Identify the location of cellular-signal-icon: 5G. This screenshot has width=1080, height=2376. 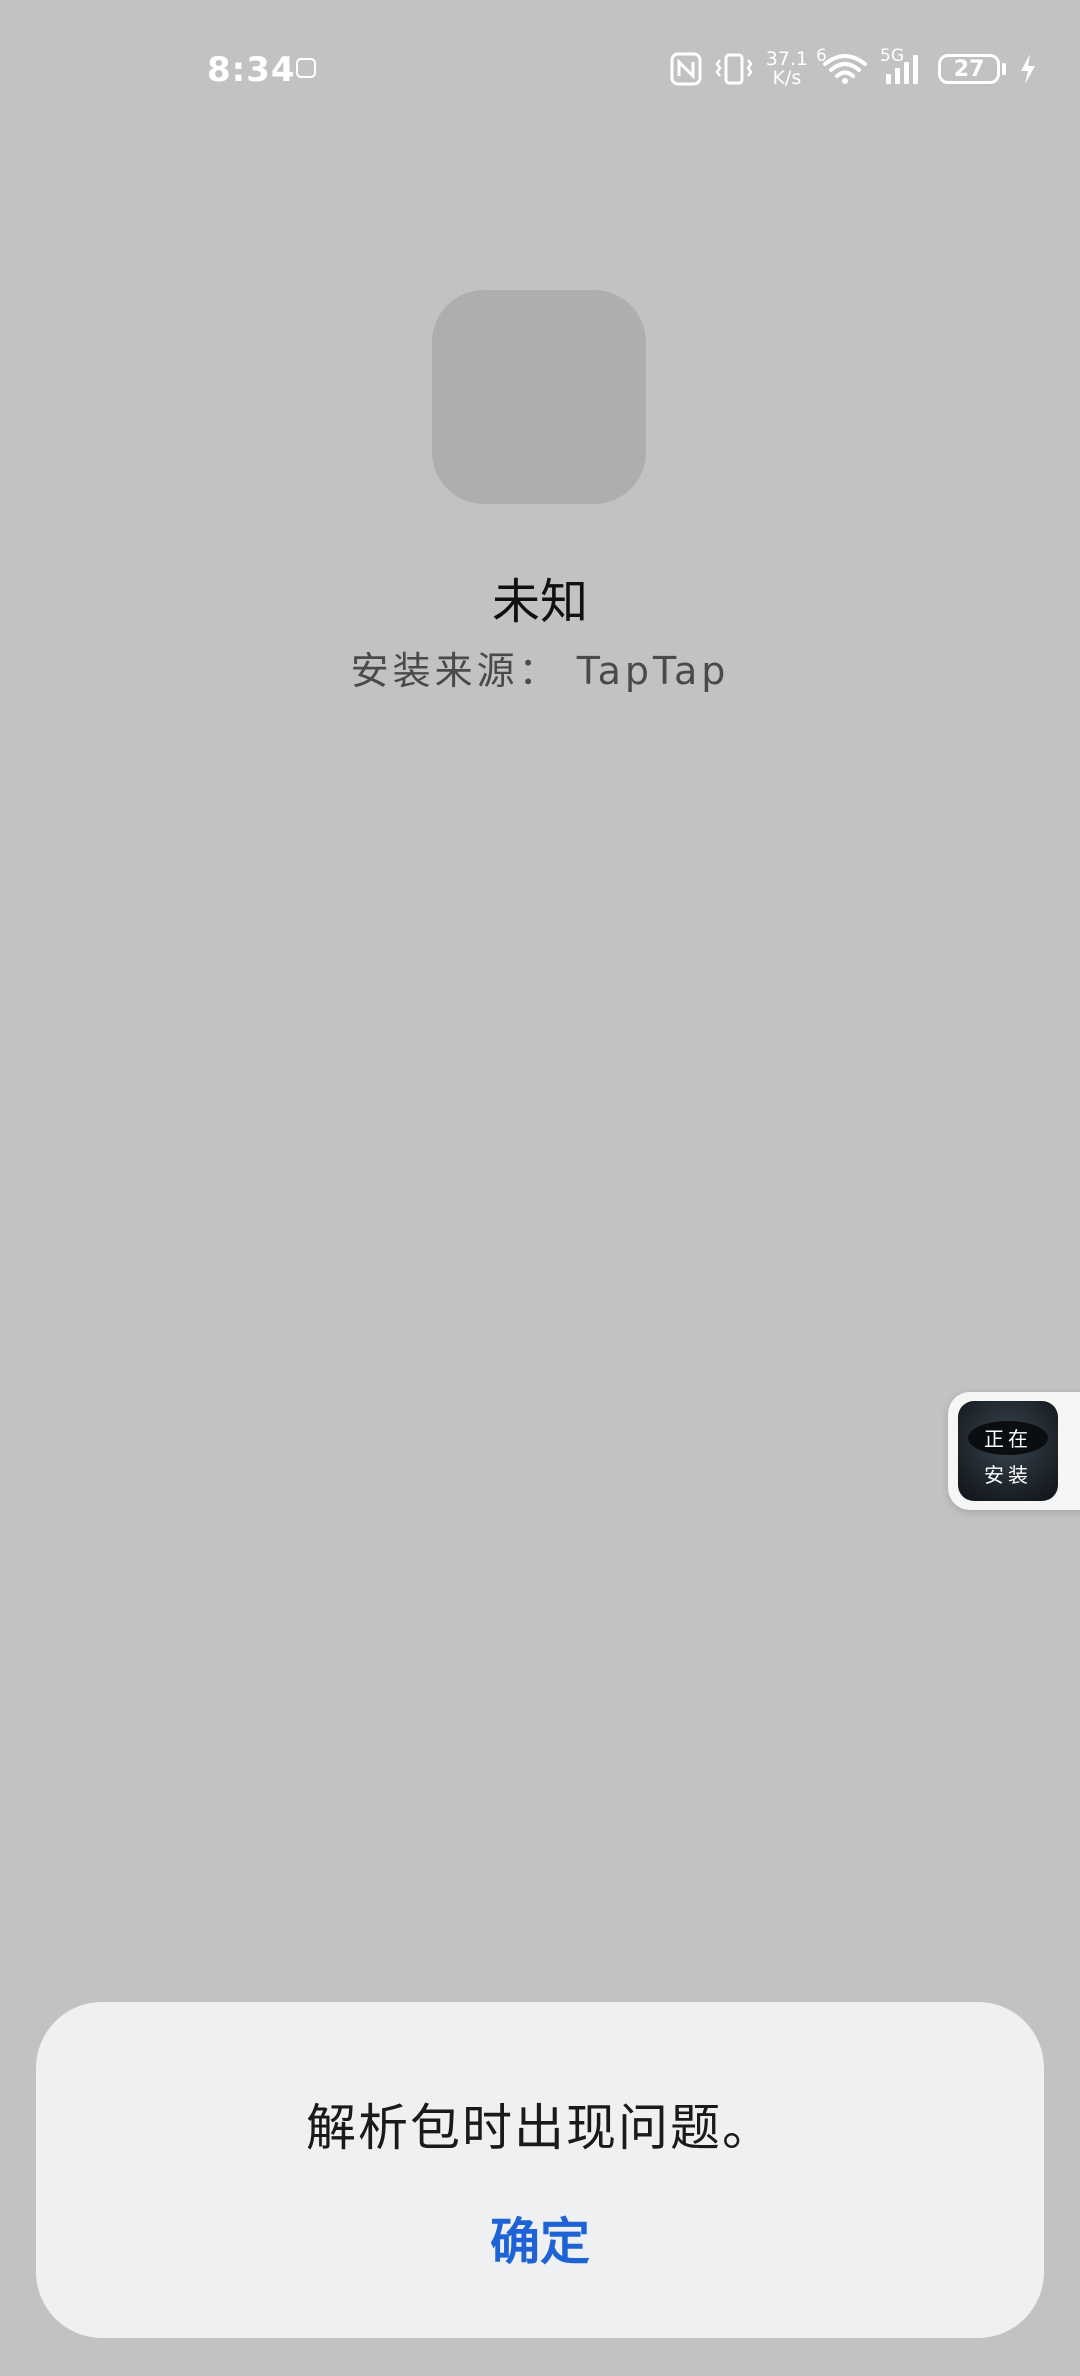
(903, 66).